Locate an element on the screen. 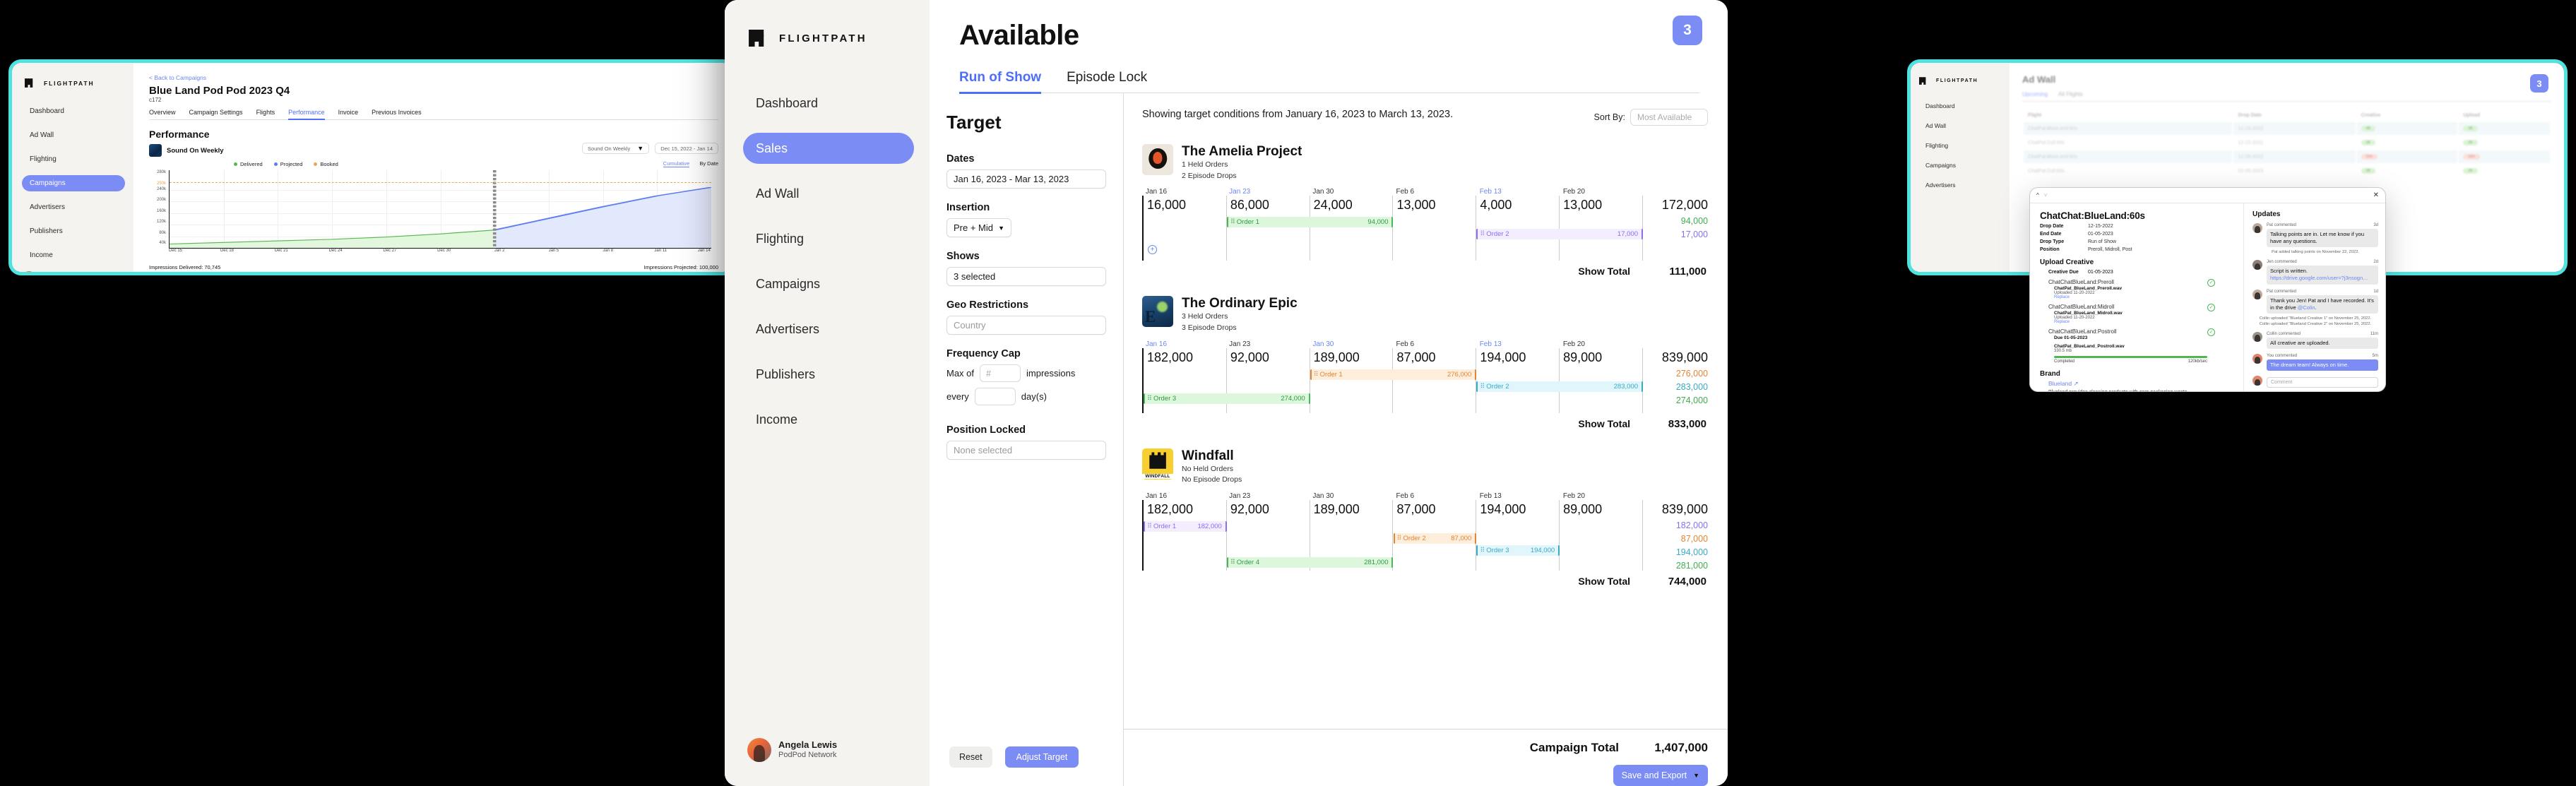 The image size is (2576, 786). close-icon: ✕ is located at coordinates (2376, 195).